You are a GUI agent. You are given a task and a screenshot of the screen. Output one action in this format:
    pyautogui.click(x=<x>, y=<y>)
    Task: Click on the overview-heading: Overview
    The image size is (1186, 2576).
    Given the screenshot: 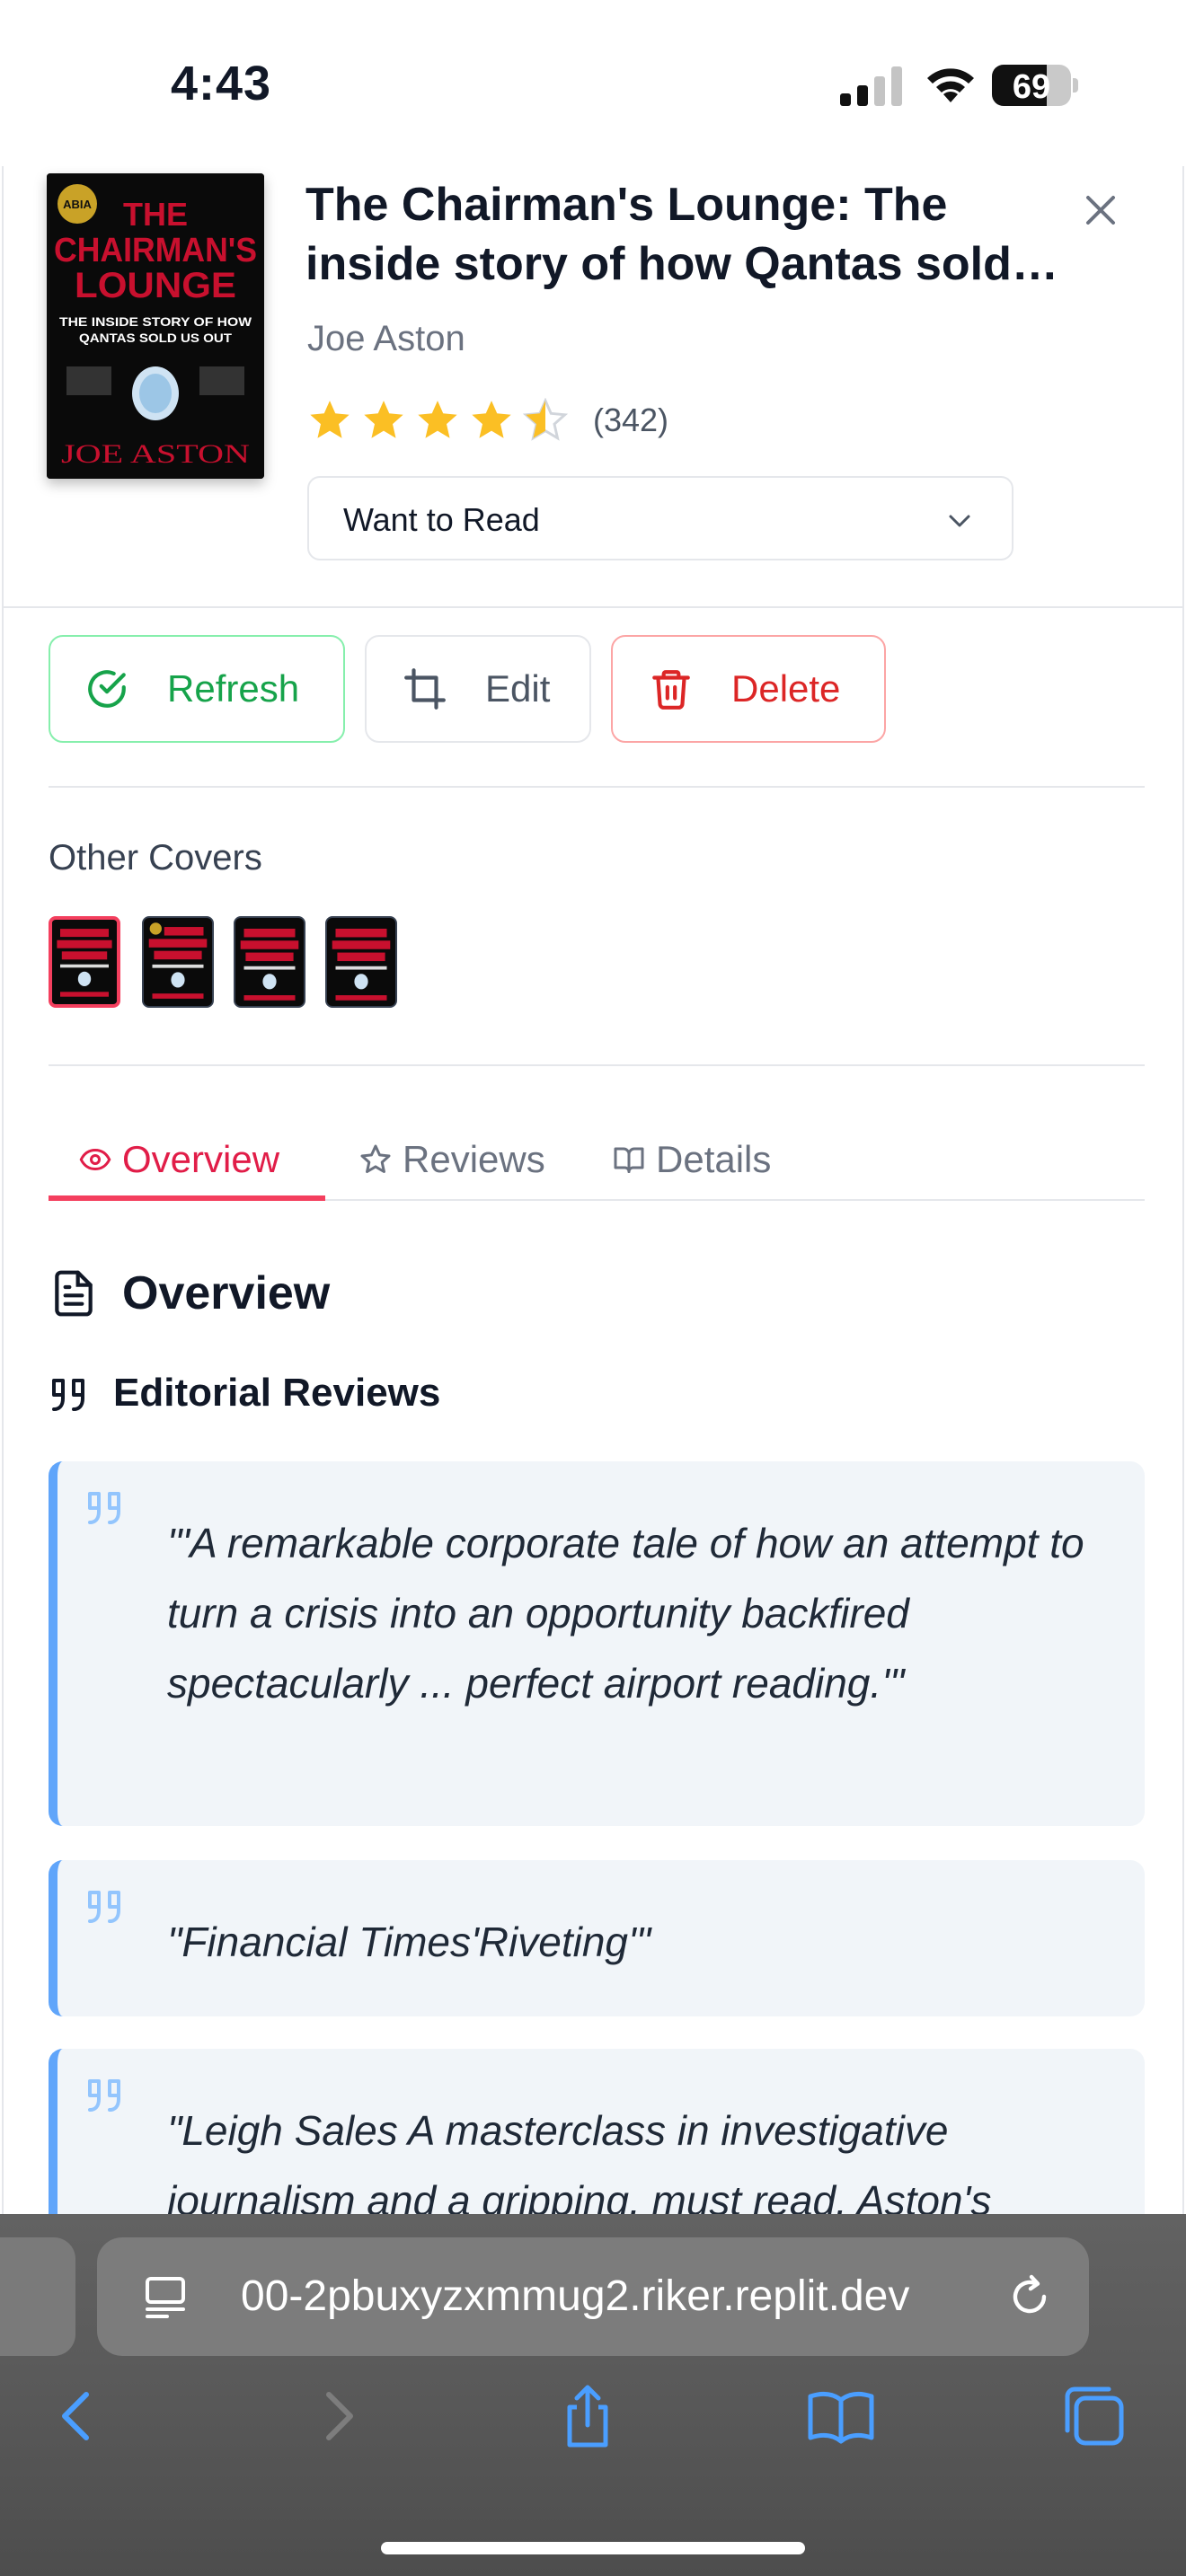 What is the action you would take?
    pyautogui.click(x=189, y=1293)
    